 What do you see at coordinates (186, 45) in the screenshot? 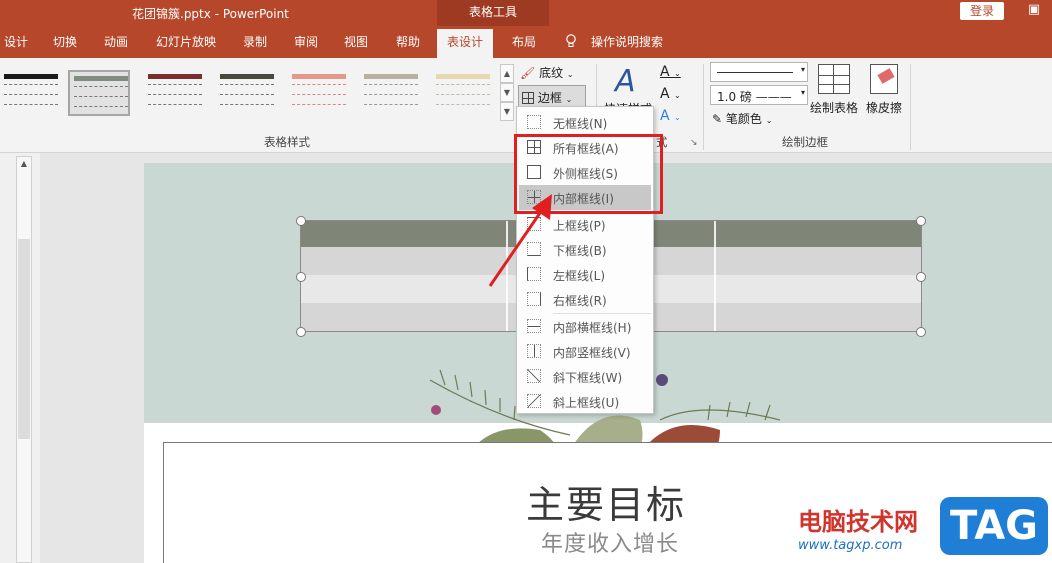
I see `tab-slideshow: 幻灯片放映` at bounding box center [186, 45].